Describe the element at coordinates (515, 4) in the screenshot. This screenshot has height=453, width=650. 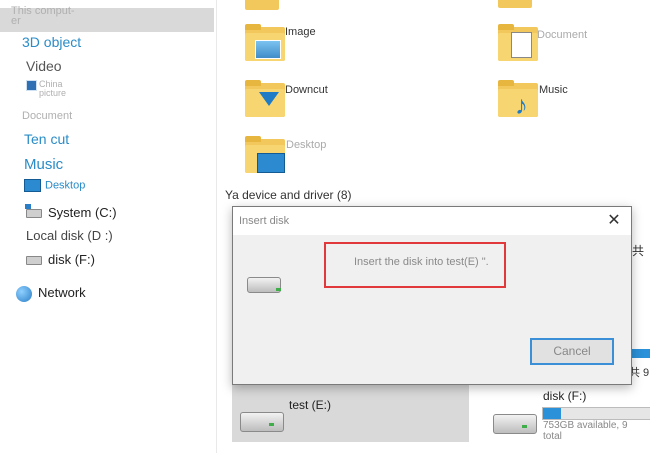
I see `folder-video-icon` at that location.